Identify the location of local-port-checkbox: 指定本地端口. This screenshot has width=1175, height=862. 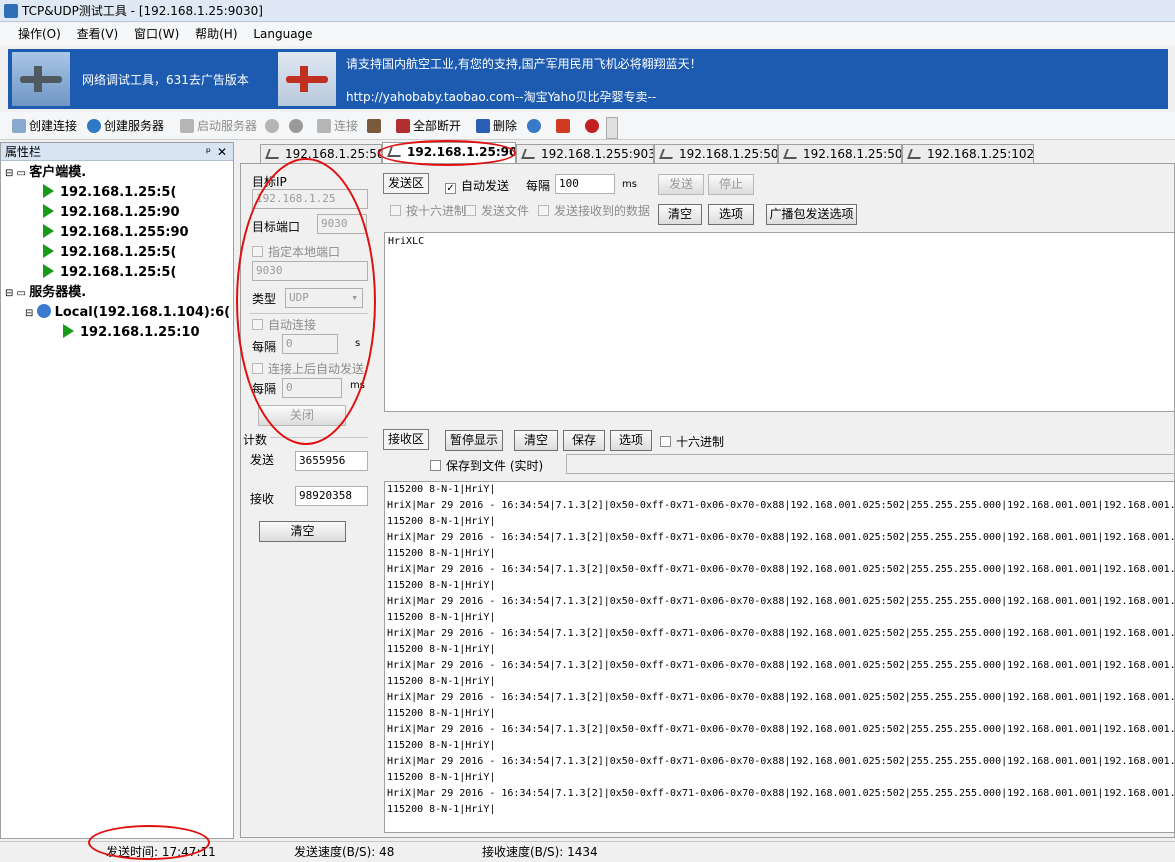
(296, 251).